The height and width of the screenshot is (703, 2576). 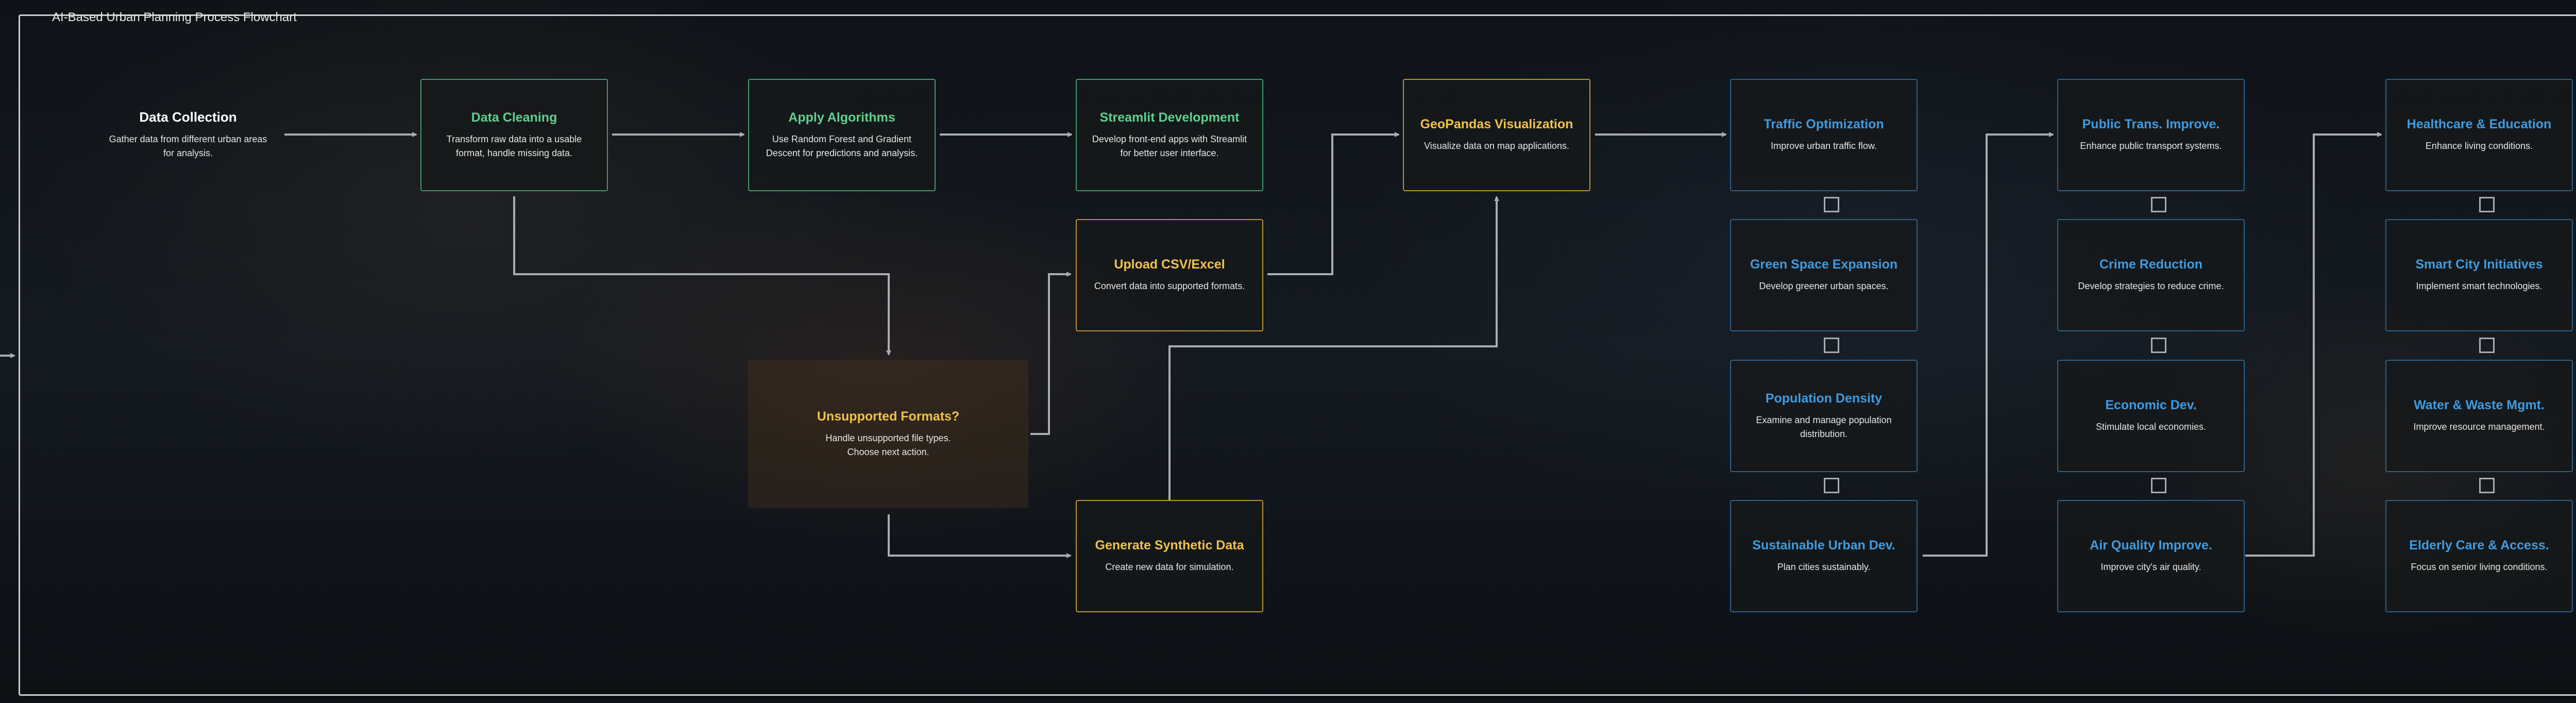 What do you see at coordinates (1169, 567) in the screenshot?
I see `node-desc: Create new data for simulation.` at bounding box center [1169, 567].